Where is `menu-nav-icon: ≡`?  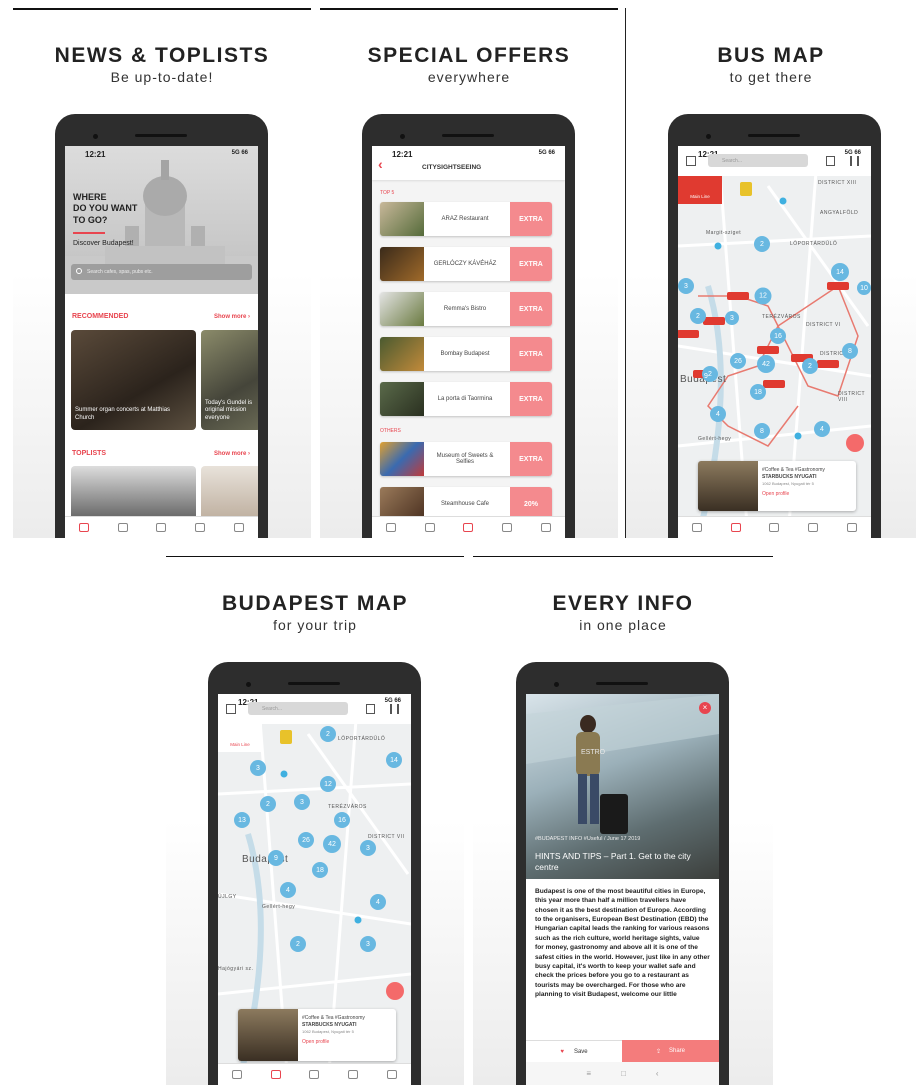
menu-nav-icon: ≡ is located at coordinates (588, 1073).